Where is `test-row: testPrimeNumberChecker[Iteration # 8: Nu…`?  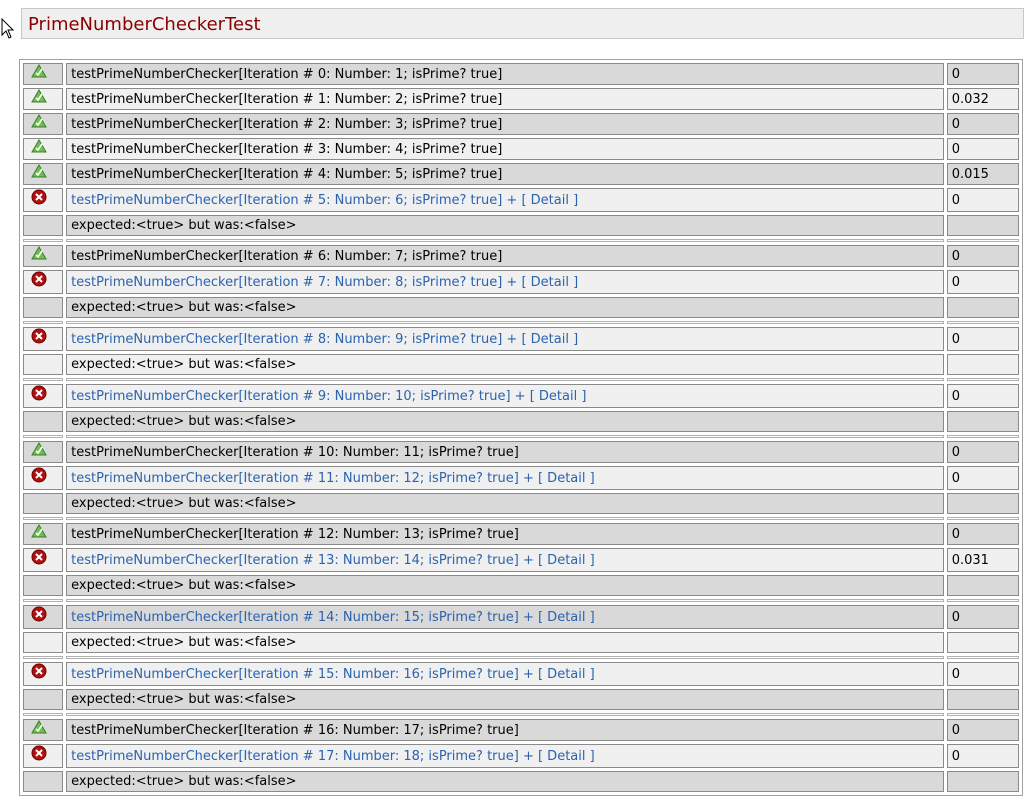
test-row: testPrimeNumberChecker[Iteration # 8: Nu… is located at coordinates (521, 339).